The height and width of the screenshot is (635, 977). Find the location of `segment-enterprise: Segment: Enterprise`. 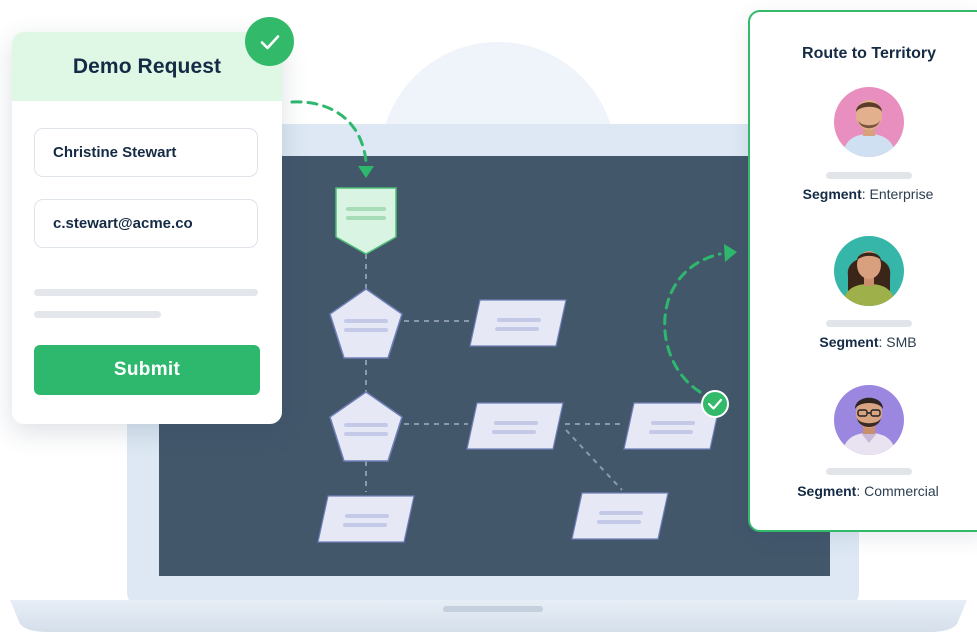

segment-enterprise: Segment: Enterprise is located at coordinates (868, 194).